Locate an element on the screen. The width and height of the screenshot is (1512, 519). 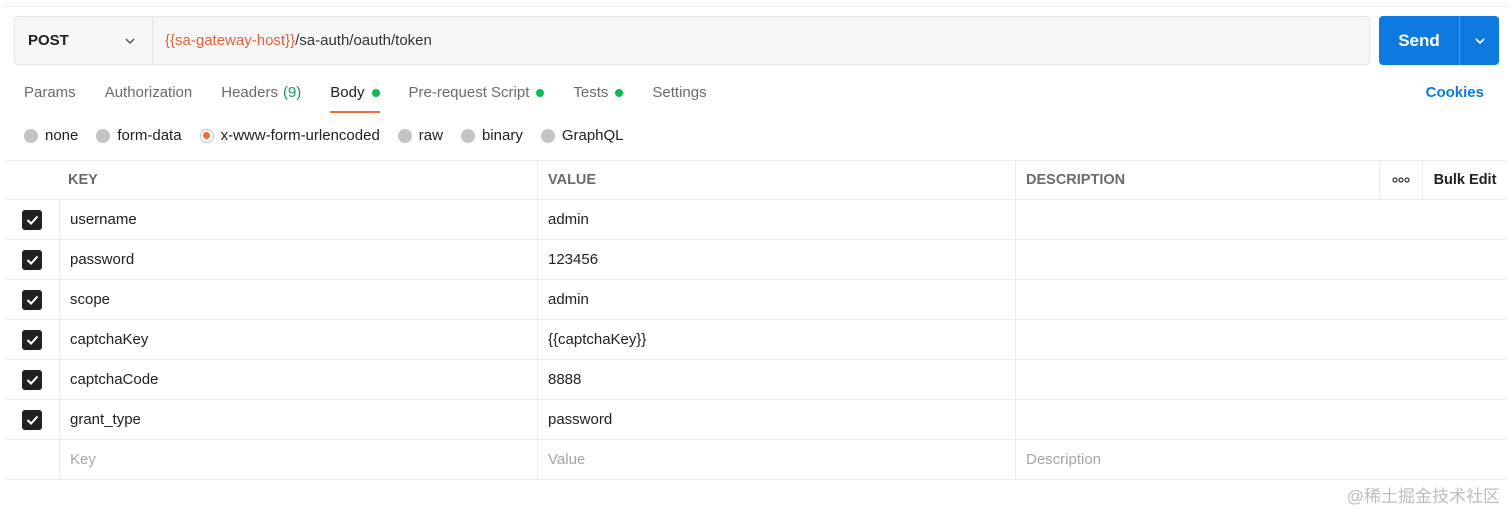
tab-label: Headers is located at coordinates (249, 92).